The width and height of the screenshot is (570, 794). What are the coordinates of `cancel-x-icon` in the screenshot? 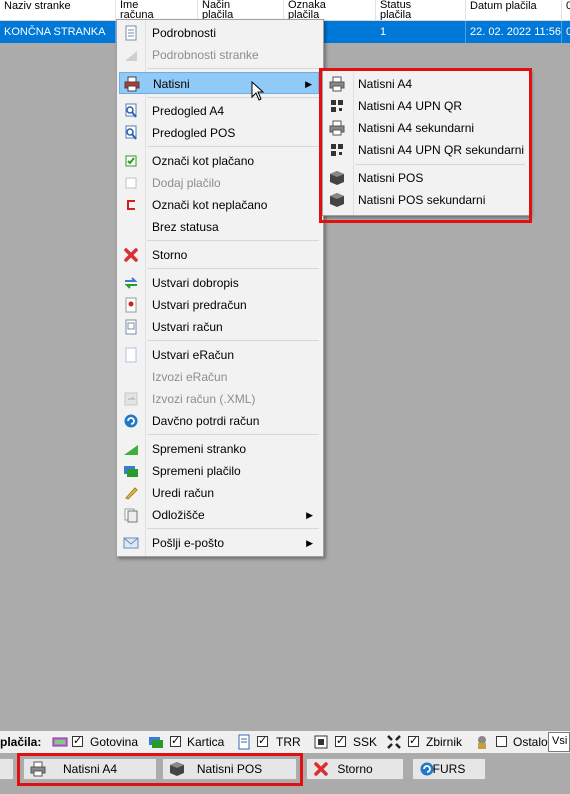 It's located at (131, 255).